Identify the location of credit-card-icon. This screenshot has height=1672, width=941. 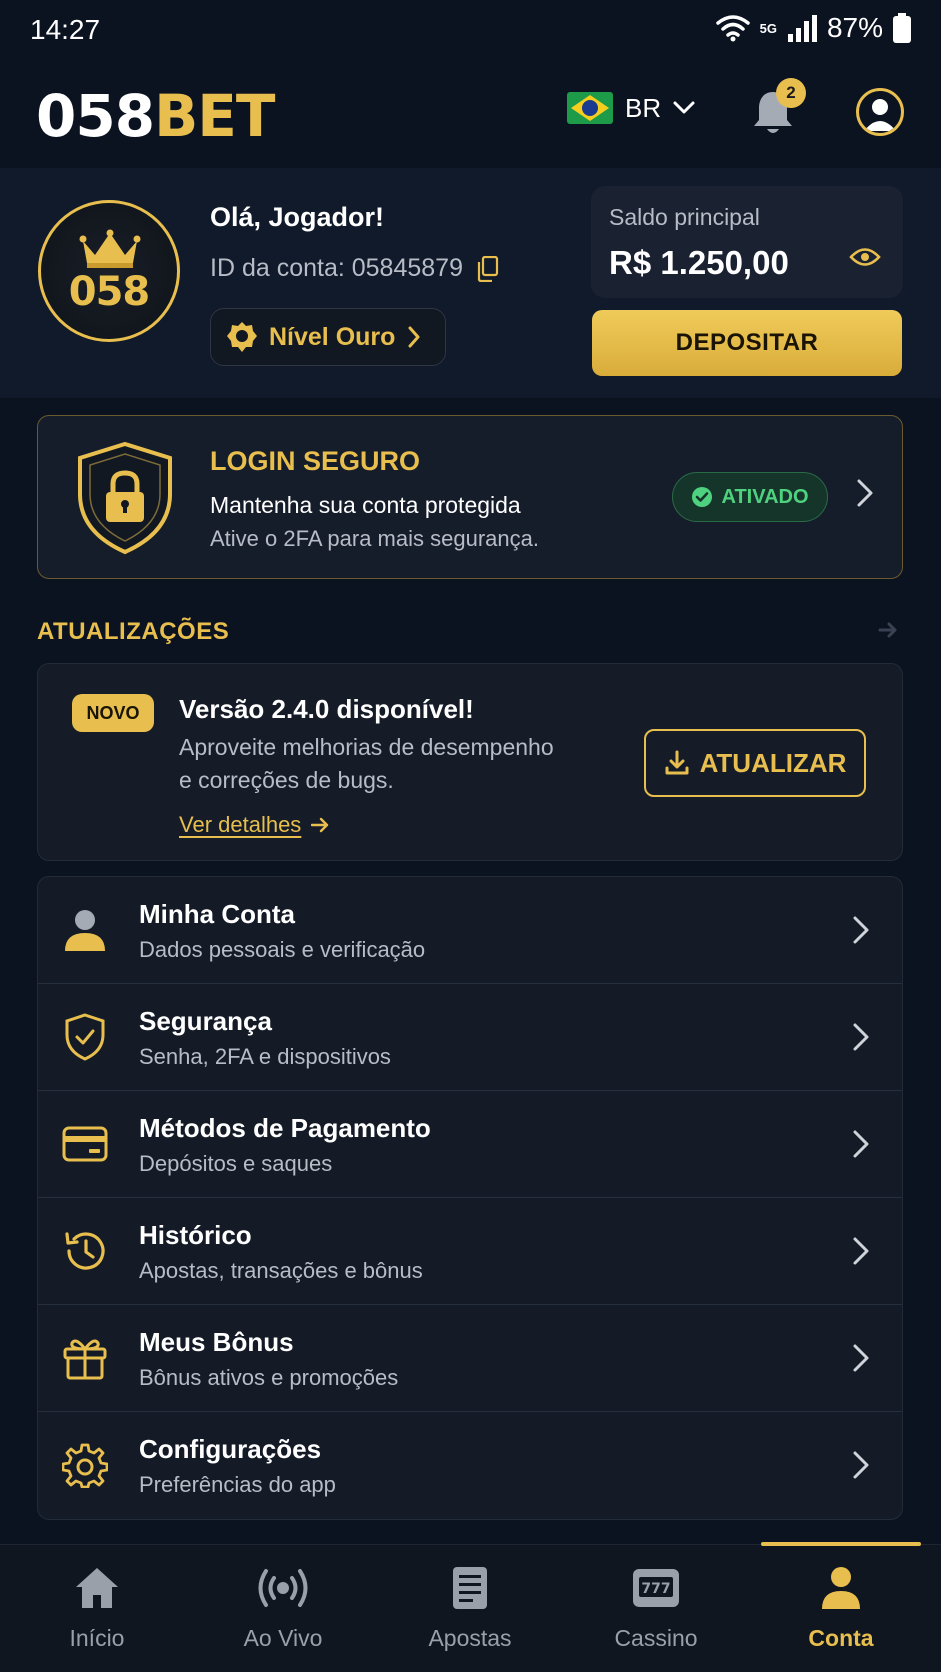
(85, 1144).